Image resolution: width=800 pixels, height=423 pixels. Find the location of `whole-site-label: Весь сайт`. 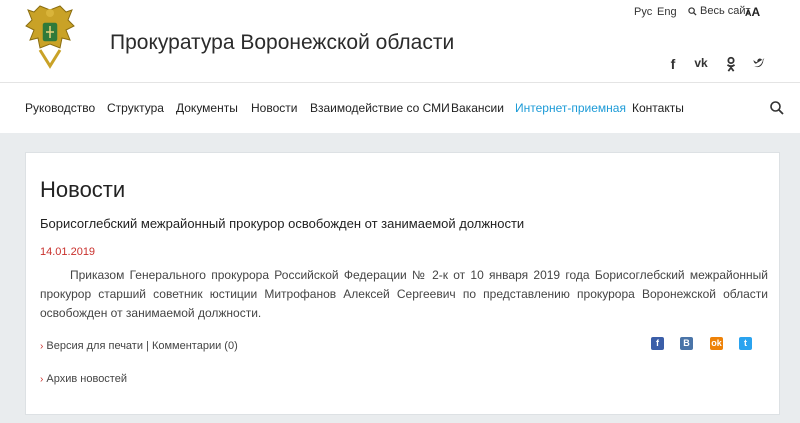

whole-site-label: Весь сайт is located at coordinates (725, 11).